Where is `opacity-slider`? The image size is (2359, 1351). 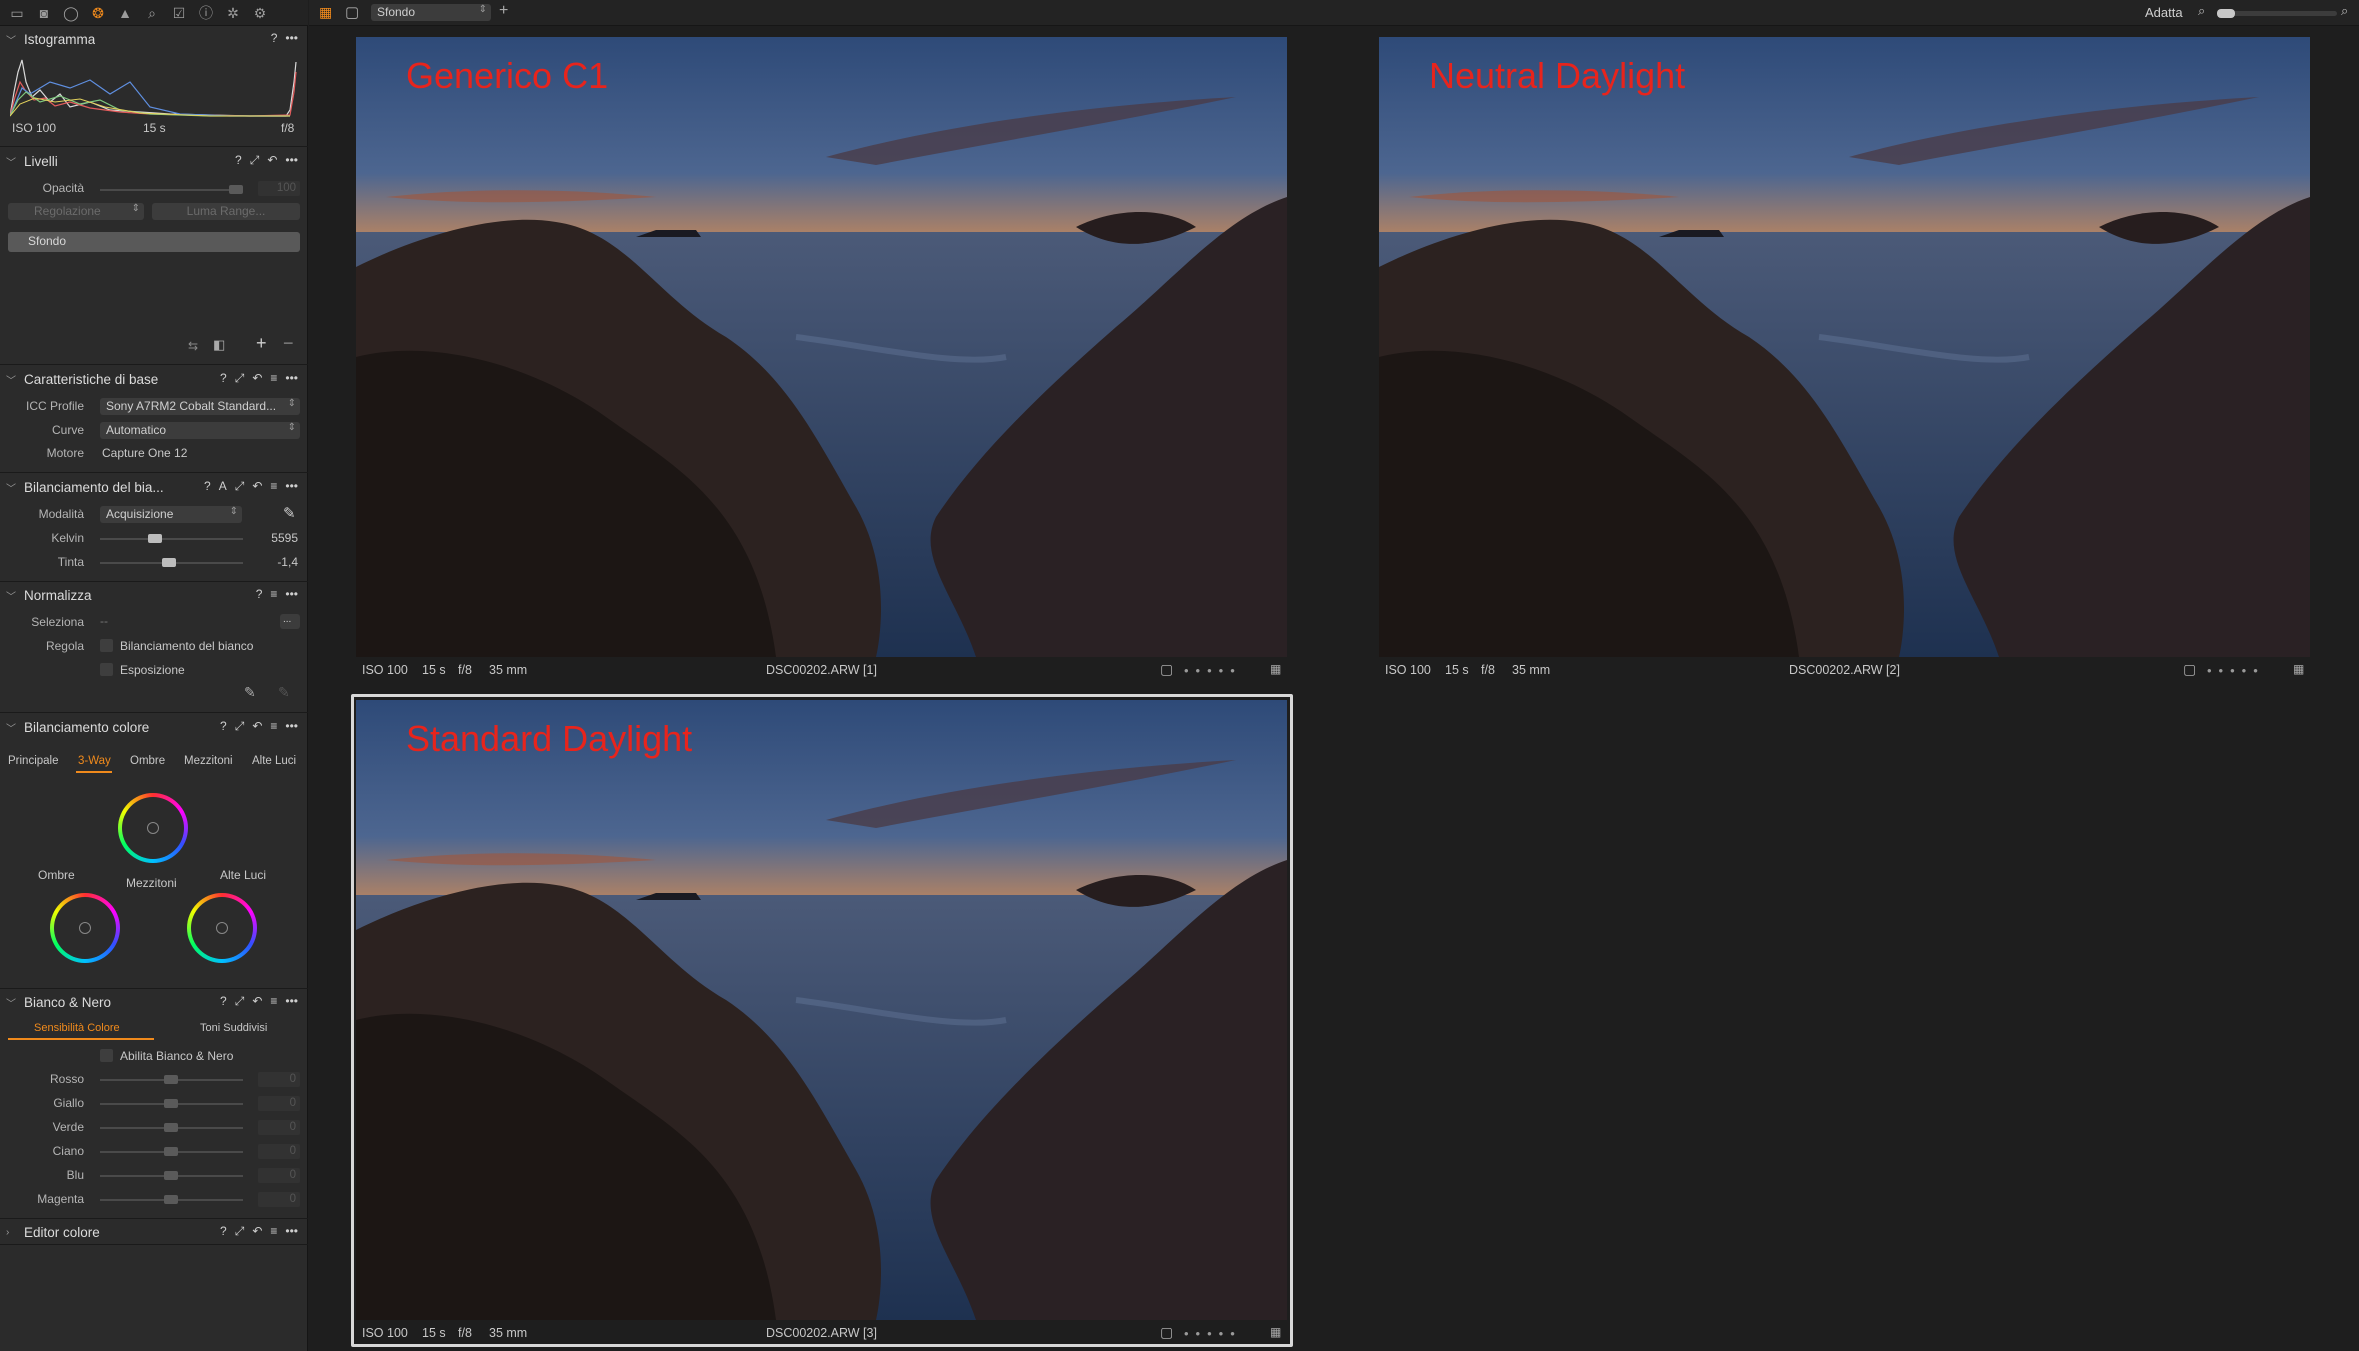
opacity-slider is located at coordinates (171, 189).